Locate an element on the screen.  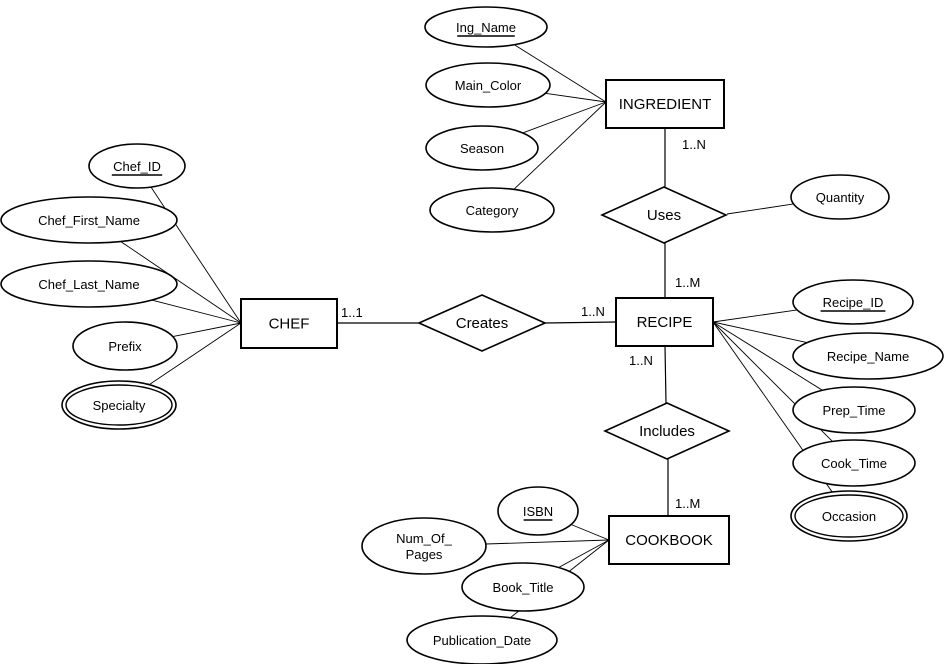
cardinality-label: 1..1 is located at coordinates (352, 312).